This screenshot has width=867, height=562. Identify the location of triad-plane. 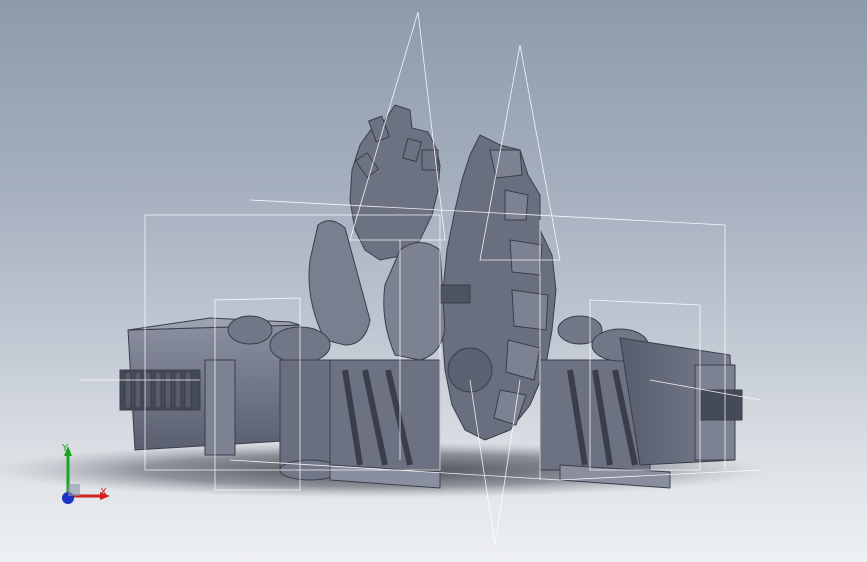
(74, 490).